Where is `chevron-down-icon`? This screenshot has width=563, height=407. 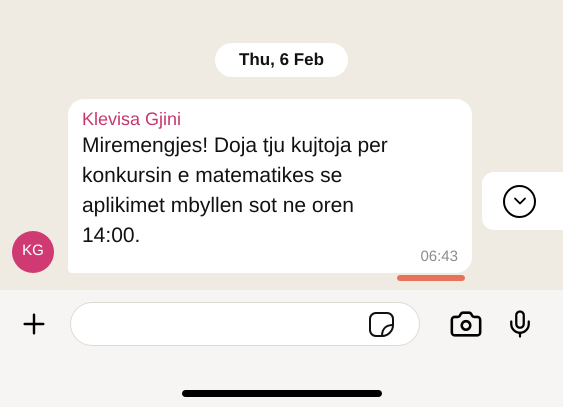 chevron-down-icon is located at coordinates (519, 201).